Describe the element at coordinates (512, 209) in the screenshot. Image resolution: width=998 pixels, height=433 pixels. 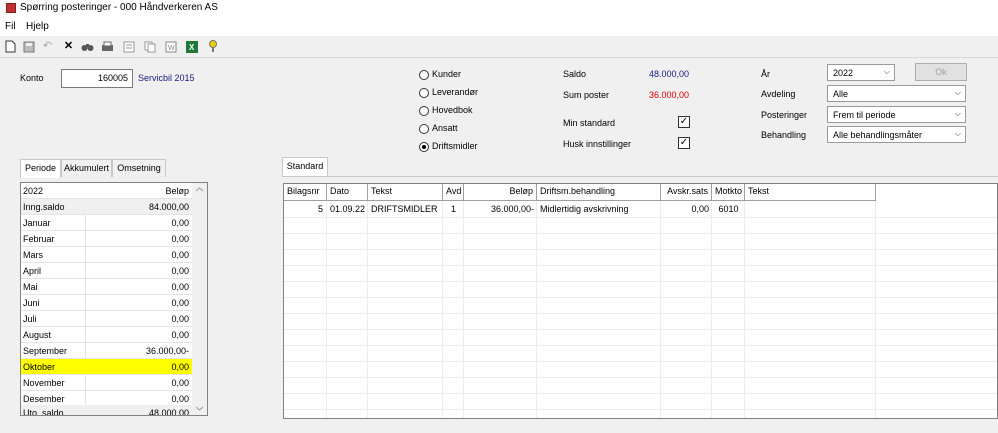
I see `cell-belop: 36.000,00-` at that location.